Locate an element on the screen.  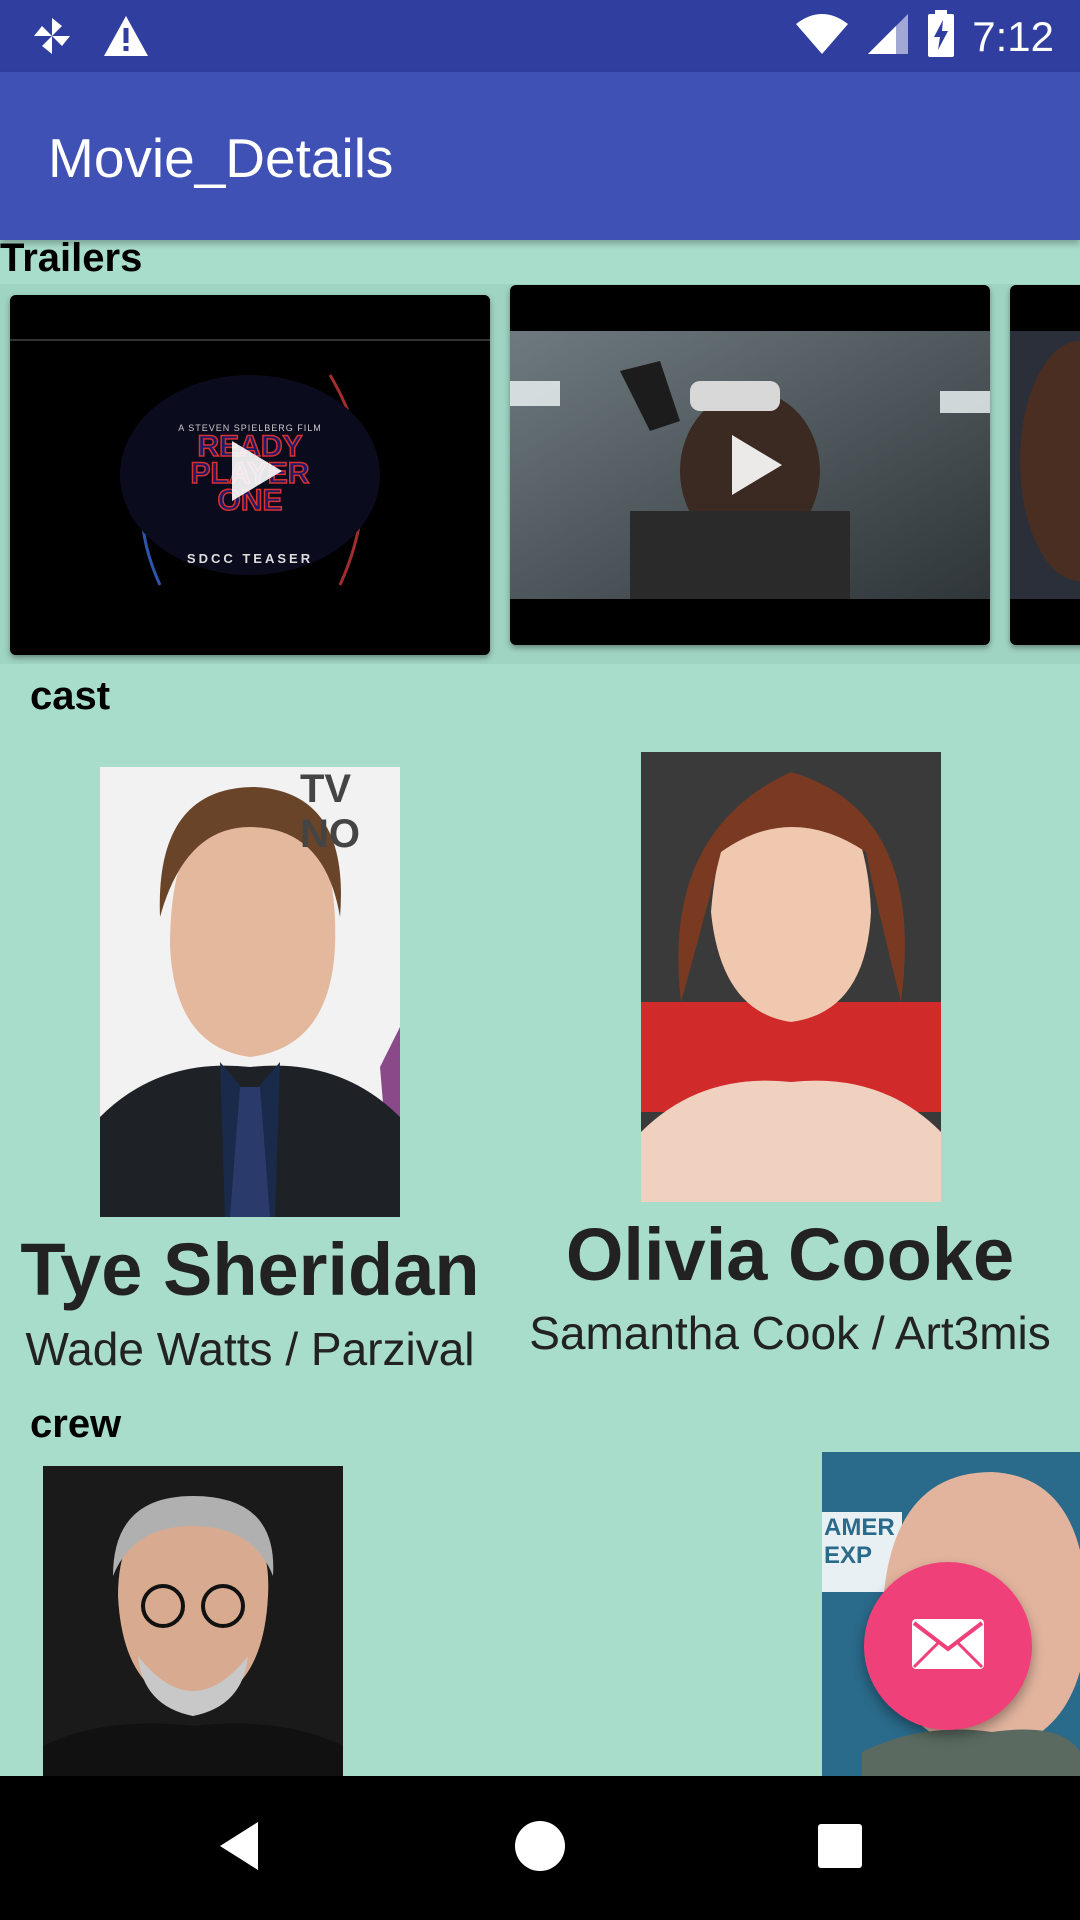
wifi-icon is located at coordinates (822, 36).